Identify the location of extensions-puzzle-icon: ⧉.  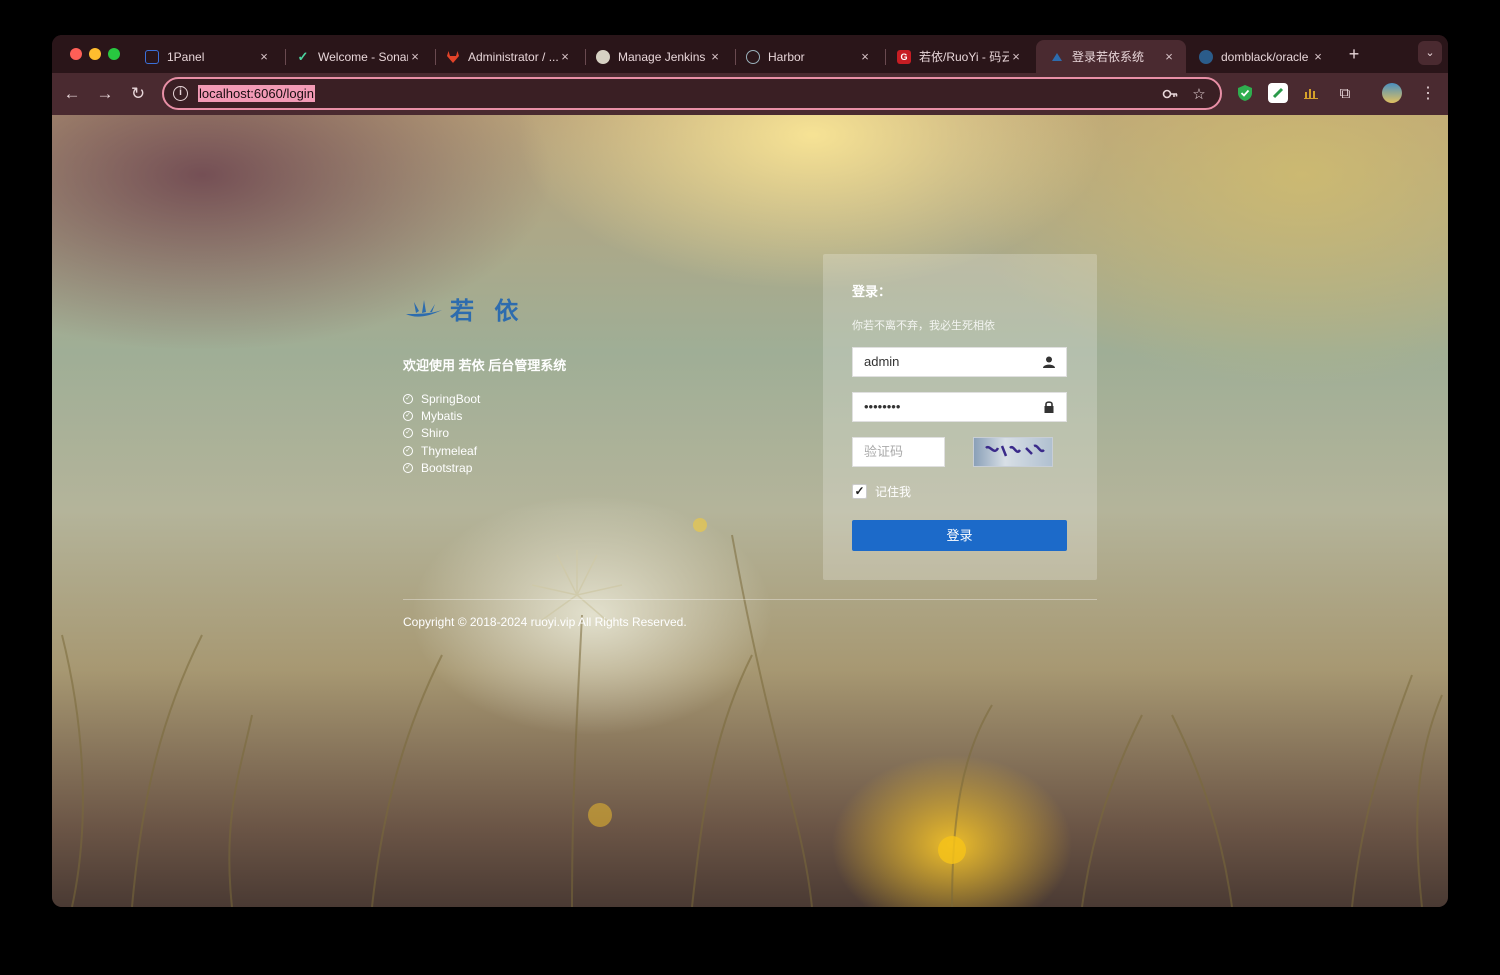
(1345, 93).